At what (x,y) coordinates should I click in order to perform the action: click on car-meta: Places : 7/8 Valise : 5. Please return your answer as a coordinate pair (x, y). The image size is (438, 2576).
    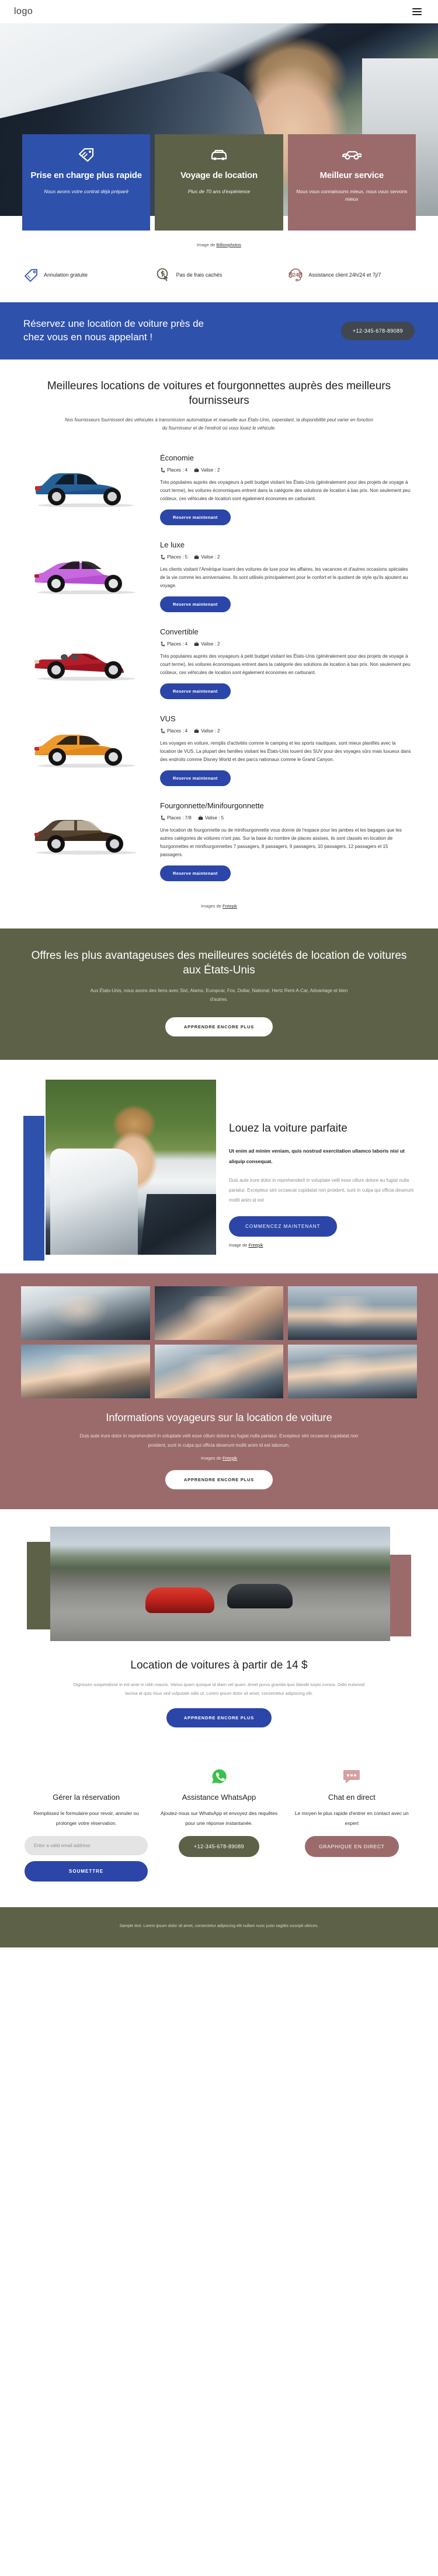
    Looking at the image, I should click on (285, 818).